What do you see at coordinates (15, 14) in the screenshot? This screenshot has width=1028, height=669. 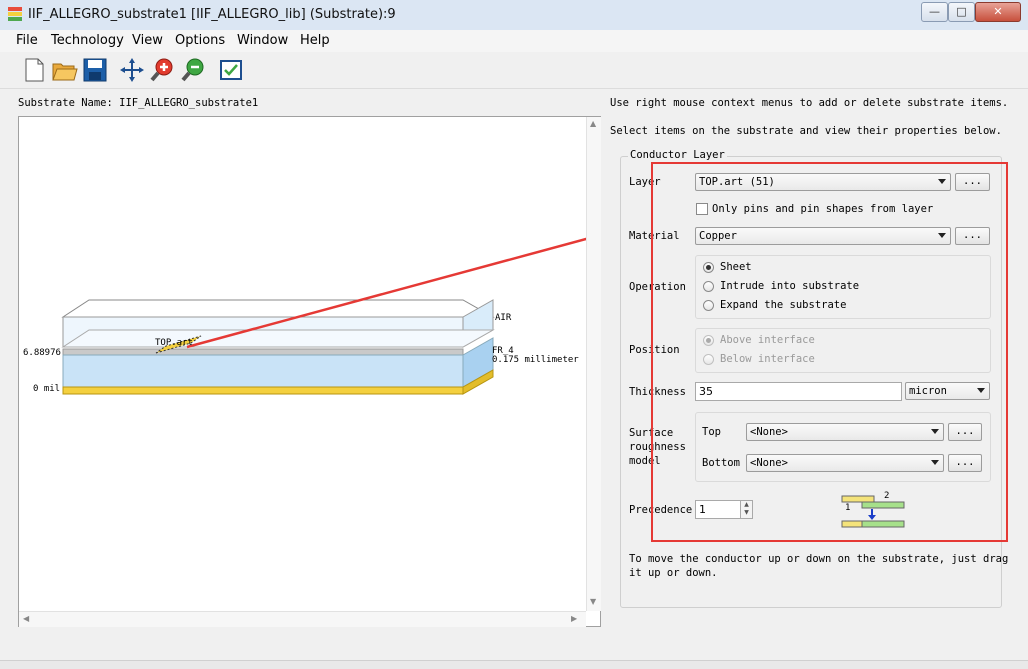 I see `app-icon` at bounding box center [15, 14].